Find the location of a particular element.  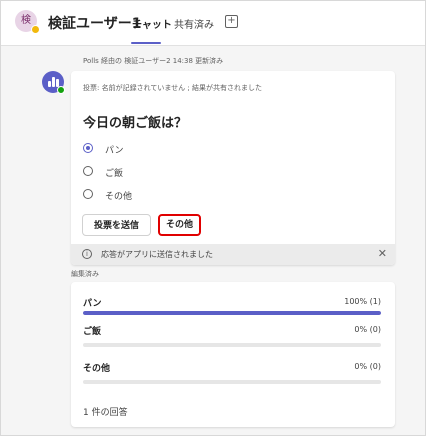

result-label: その他 is located at coordinates (97, 369).